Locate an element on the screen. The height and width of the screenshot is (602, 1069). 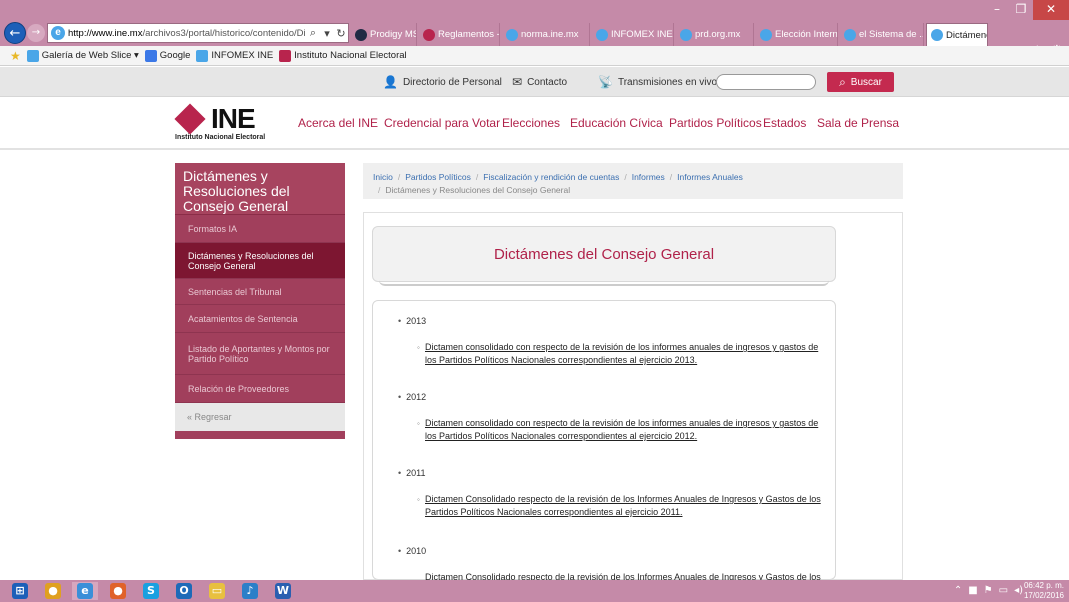
dropdown-icon: ▾ is located at coordinates (327, 33).